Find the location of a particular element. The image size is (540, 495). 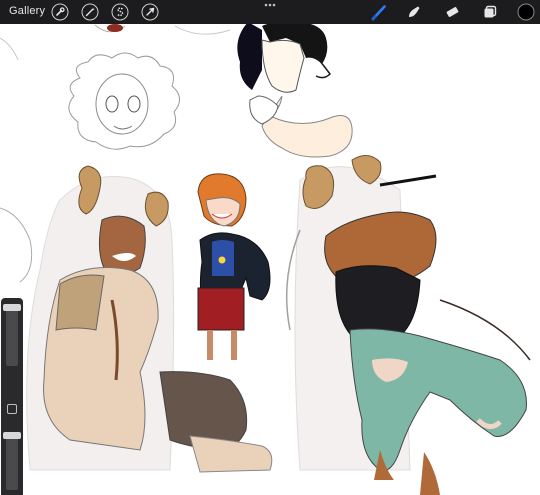

eraser-icon is located at coordinates (452, 12).